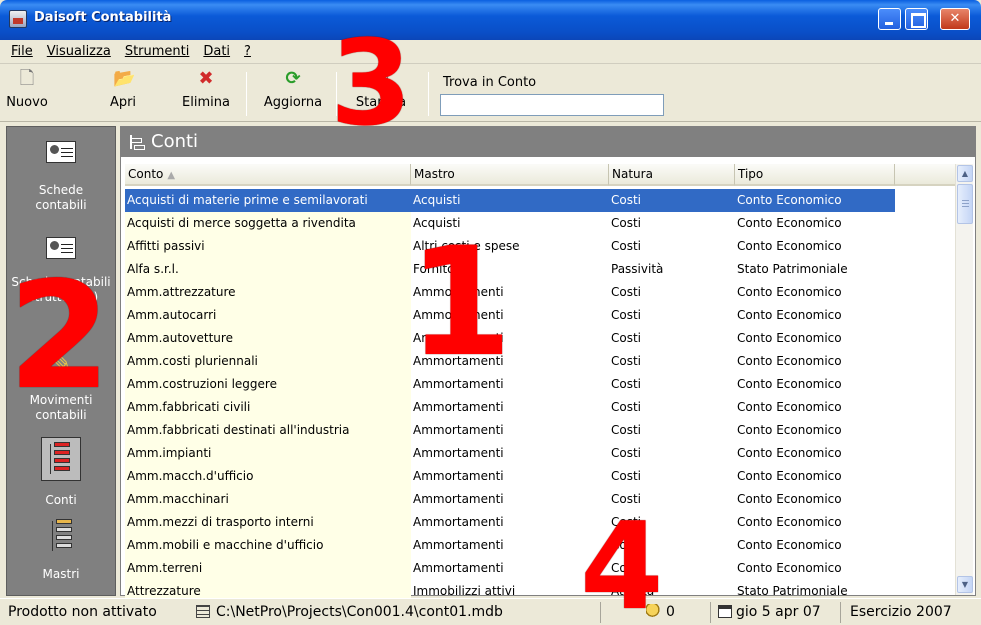  I want to click on sidebar-item-conti: Conti, so click(61, 472).